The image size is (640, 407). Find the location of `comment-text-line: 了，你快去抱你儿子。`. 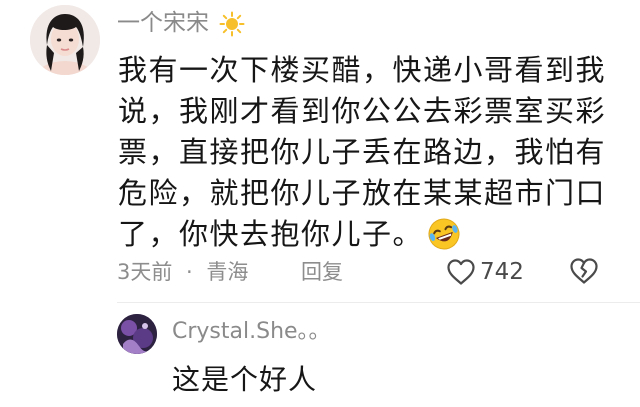

comment-text-line: 了，你快去抱你儿子。 is located at coordinates (271, 234).